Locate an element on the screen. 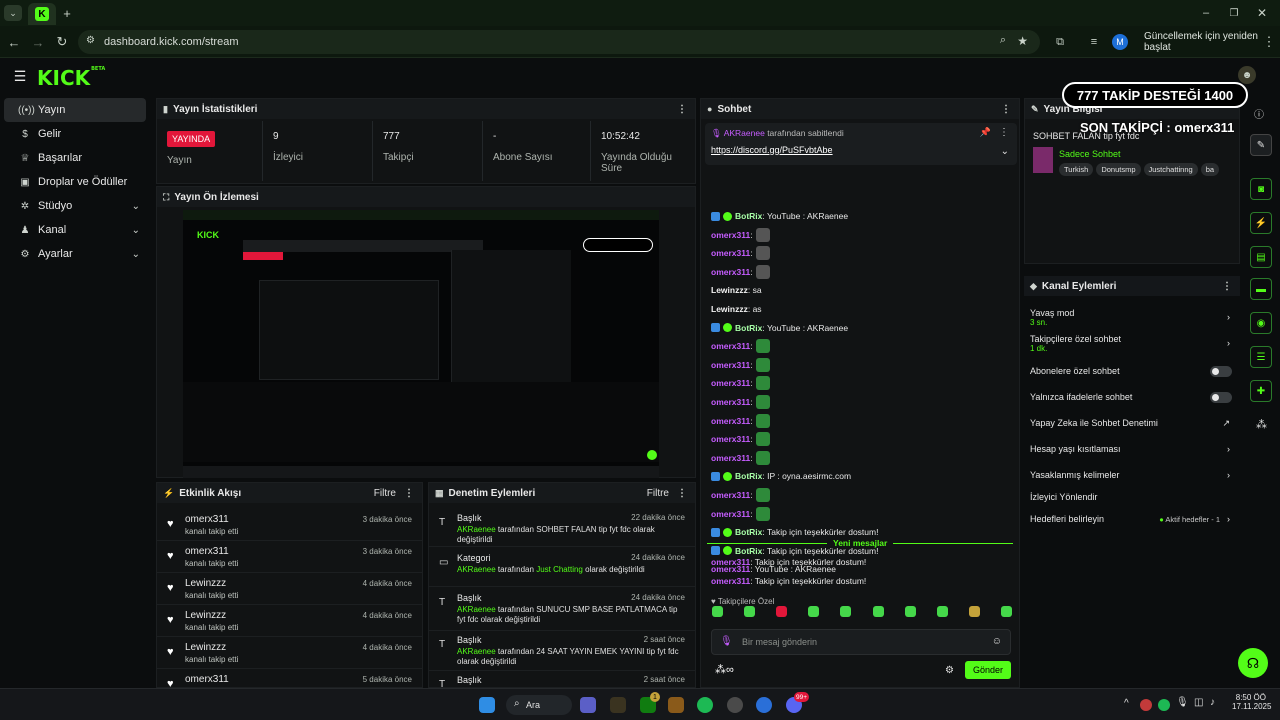  user-avatar: ☻ is located at coordinates (1247, 75).